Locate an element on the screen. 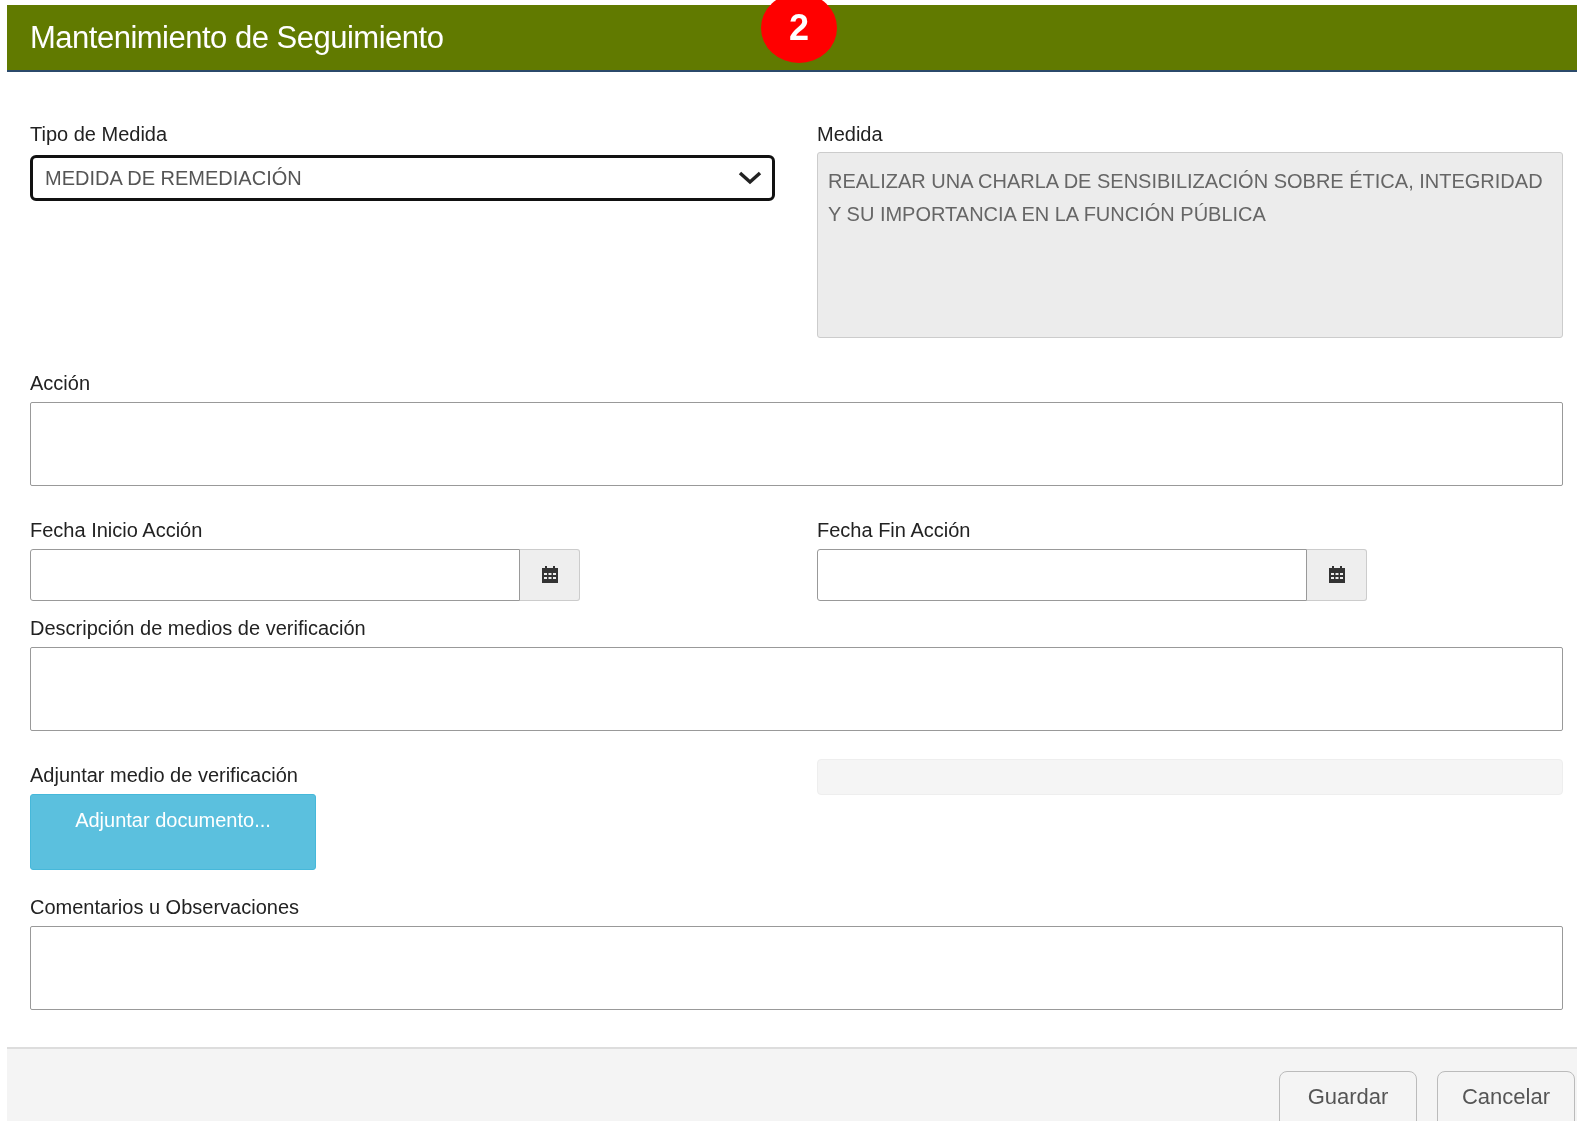 Image resolution: width=1577 pixels, height=1121 pixels. field-label: Fecha Fin Acción is located at coordinates (894, 530).